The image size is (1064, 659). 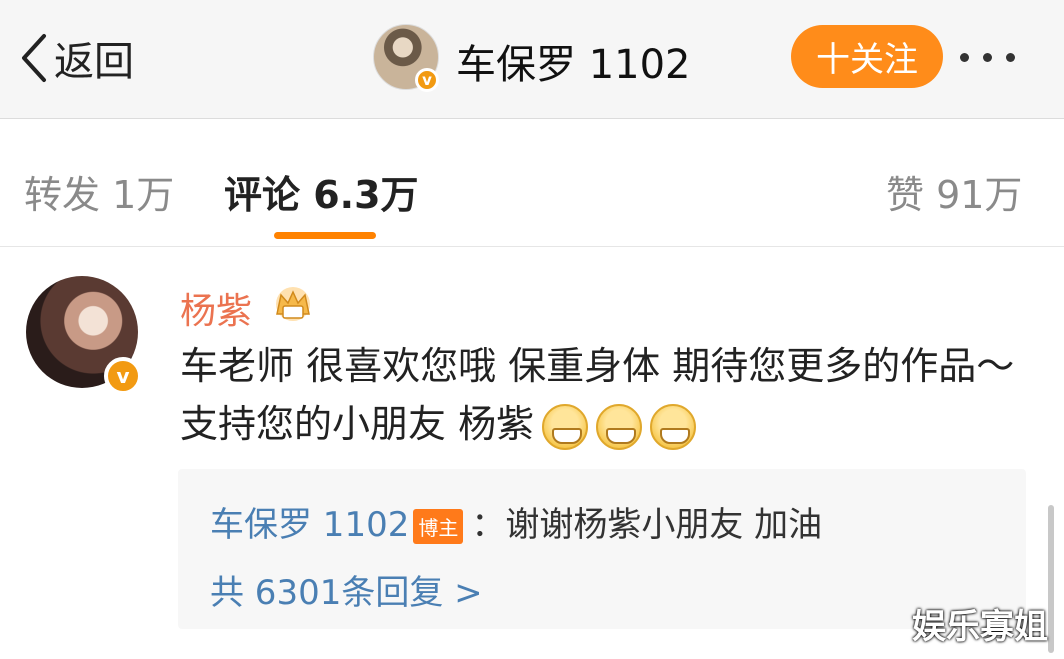 What do you see at coordinates (34, 58) in the screenshot?
I see `chevron-left-icon` at bounding box center [34, 58].